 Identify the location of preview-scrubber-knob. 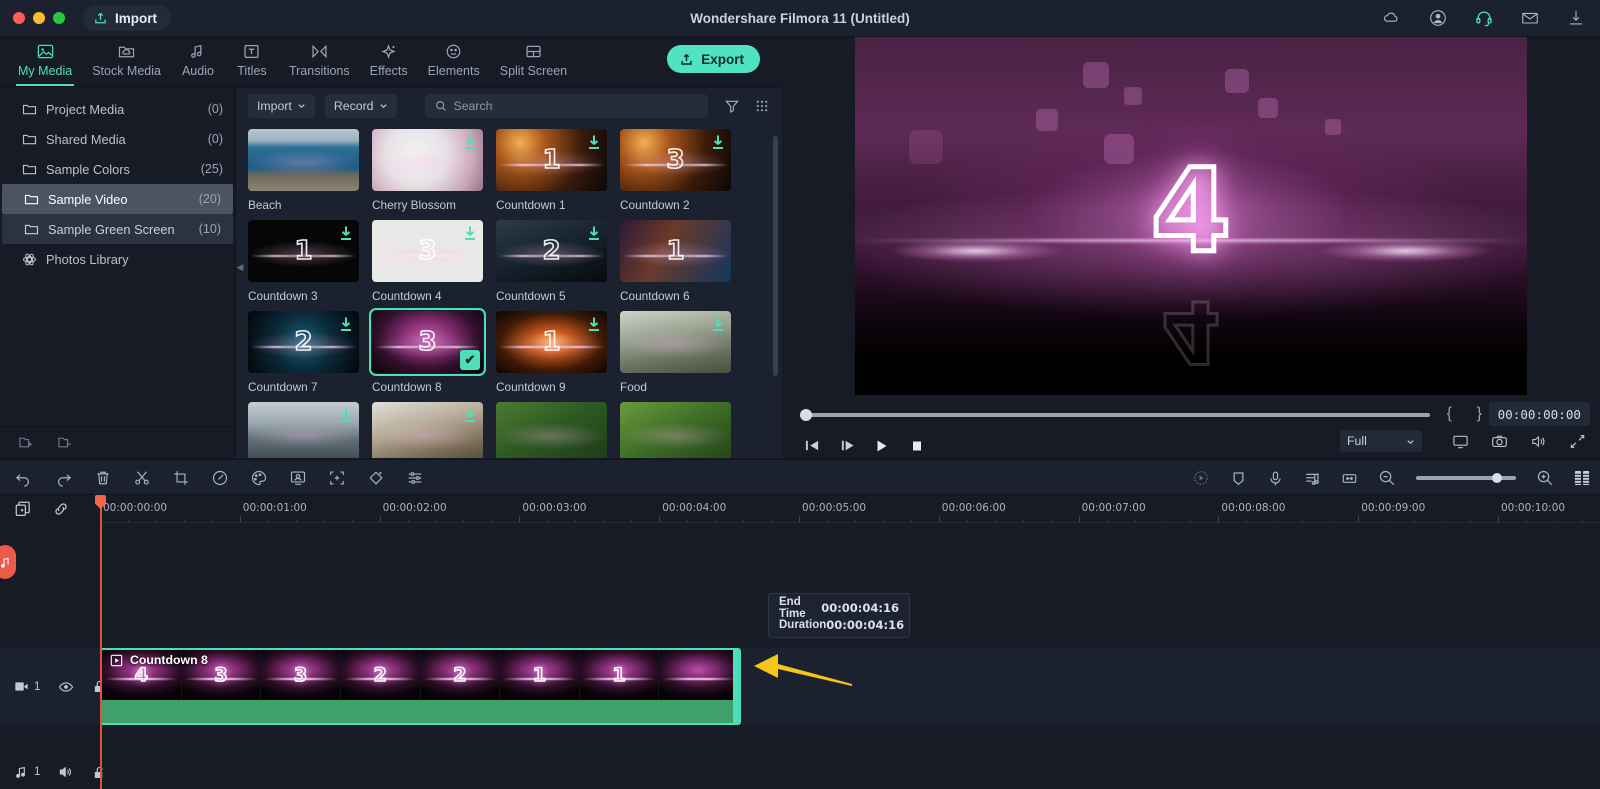
(806, 415).